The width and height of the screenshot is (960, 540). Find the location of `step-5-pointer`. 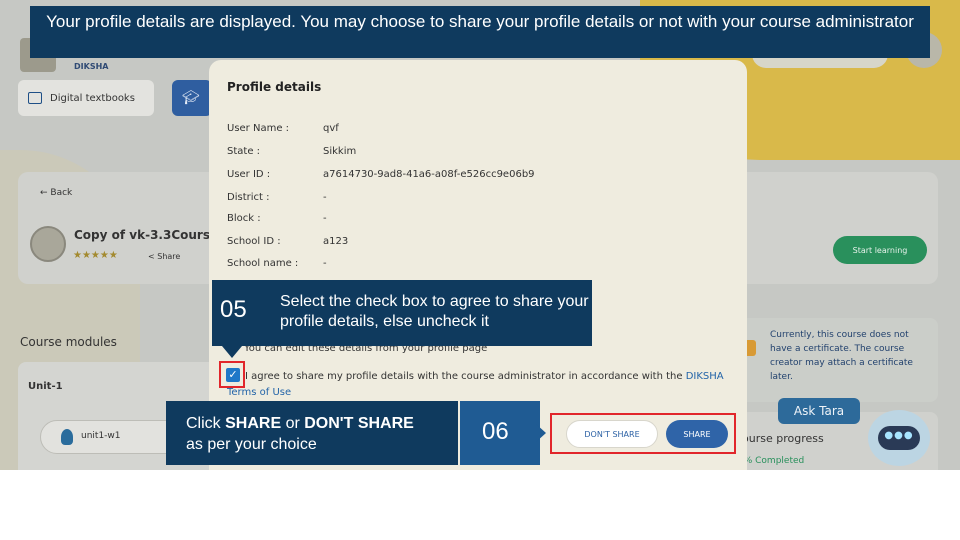

step-5-pointer is located at coordinates (232, 352).